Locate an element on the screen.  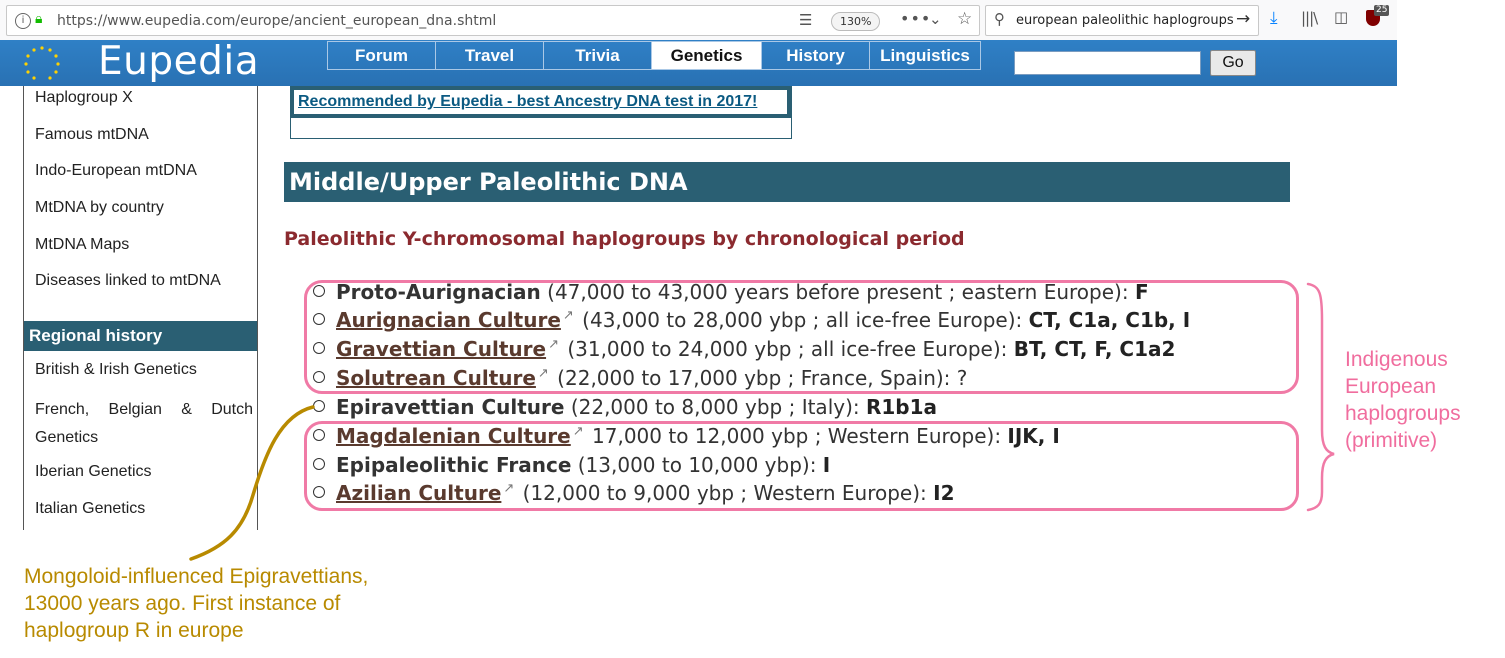
search-icon: ⚲ is located at coordinates (999, 19).